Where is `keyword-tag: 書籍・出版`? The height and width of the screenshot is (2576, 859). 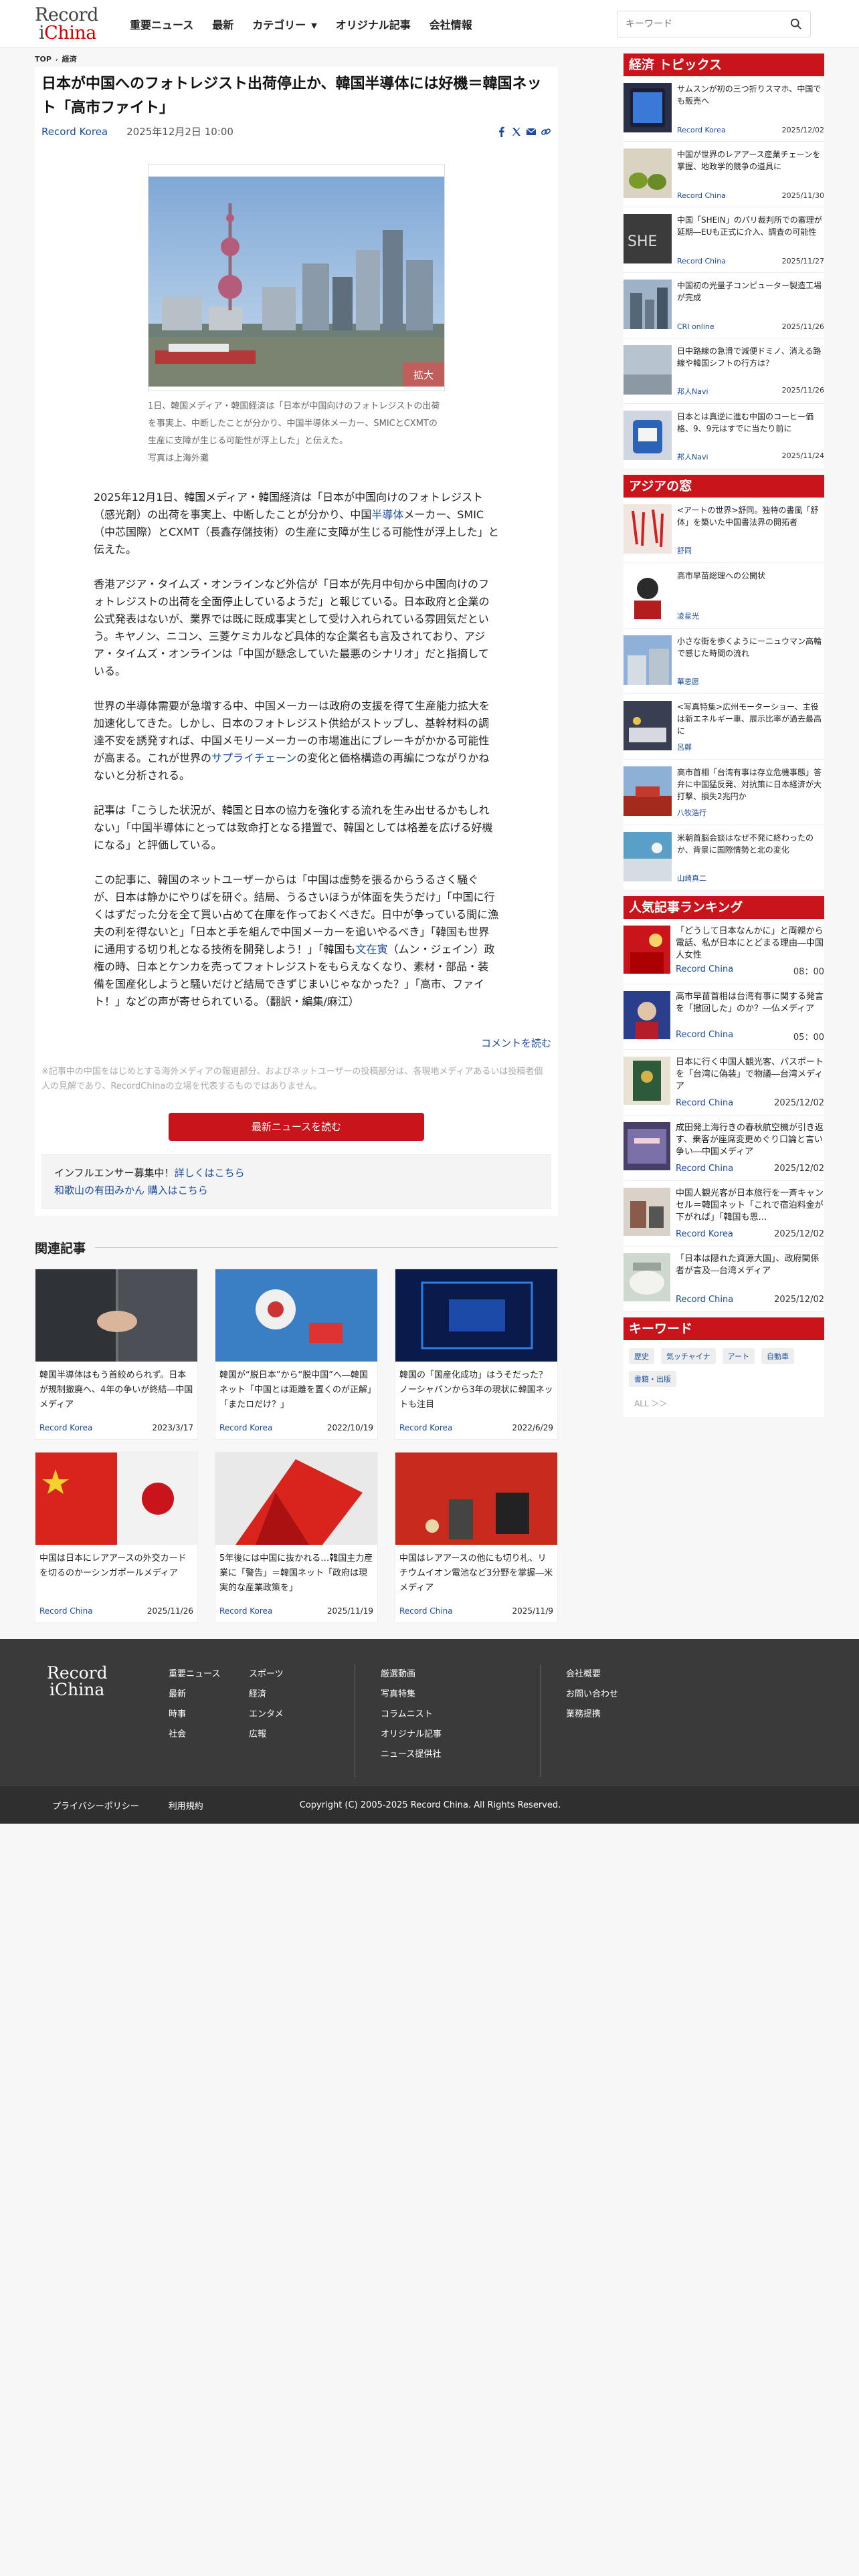 keyword-tag: 書籍・出版 is located at coordinates (652, 1379).